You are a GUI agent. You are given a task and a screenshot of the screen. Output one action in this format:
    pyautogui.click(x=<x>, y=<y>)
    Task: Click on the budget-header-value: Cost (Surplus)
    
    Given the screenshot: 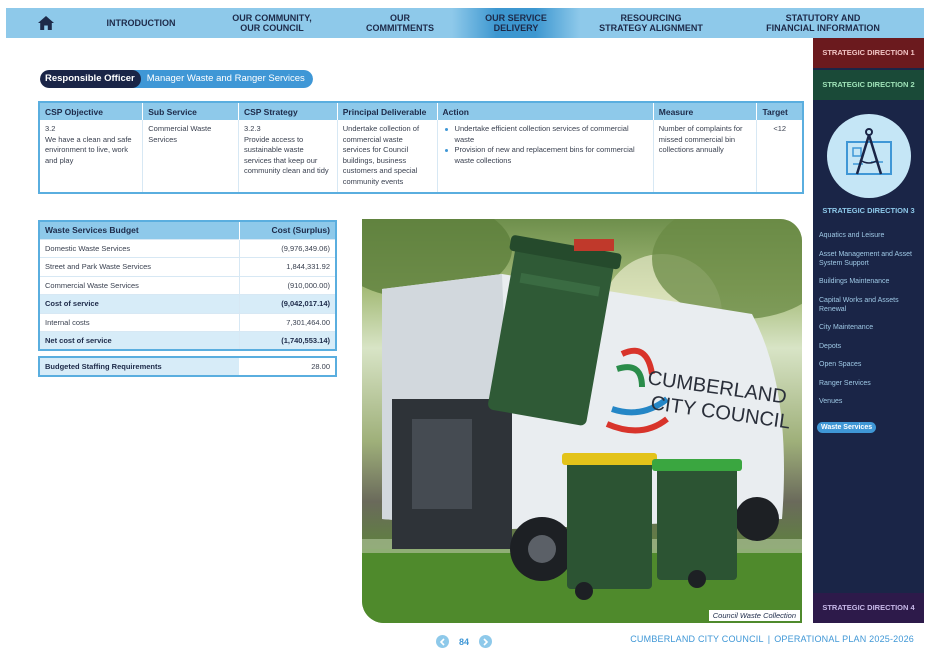 What is the action you would take?
    pyautogui.click(x=287, y=230)
    